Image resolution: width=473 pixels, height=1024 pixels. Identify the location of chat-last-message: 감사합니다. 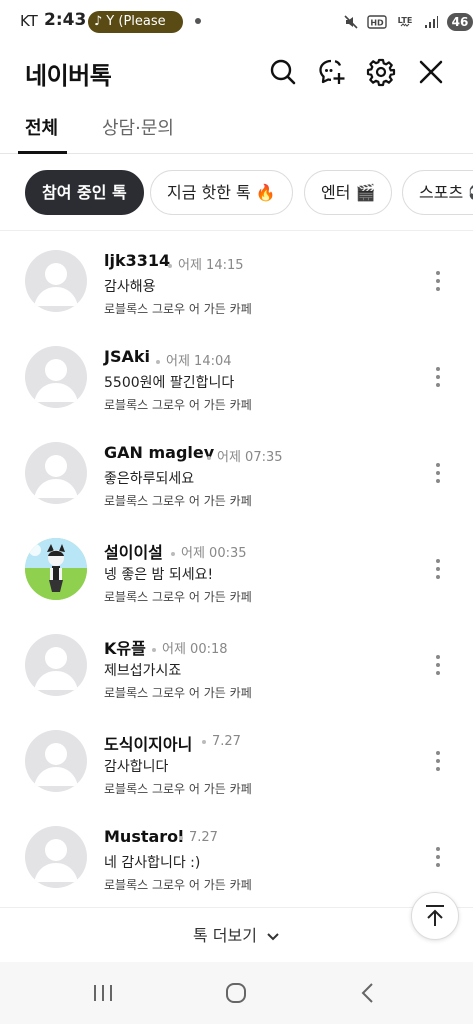
(136, 767).